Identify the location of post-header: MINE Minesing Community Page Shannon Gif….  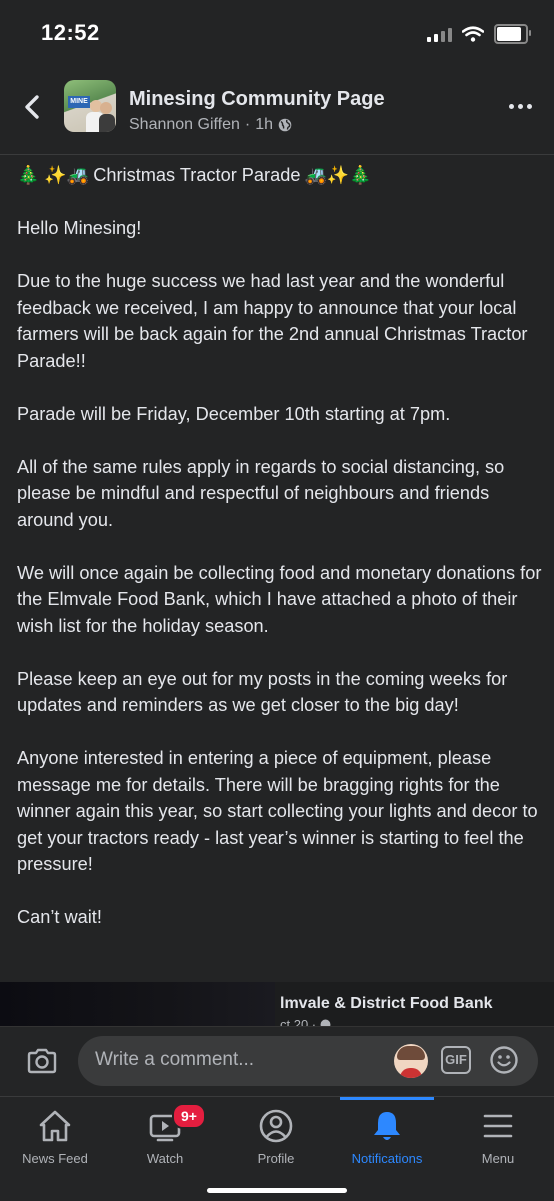
(277, 112).